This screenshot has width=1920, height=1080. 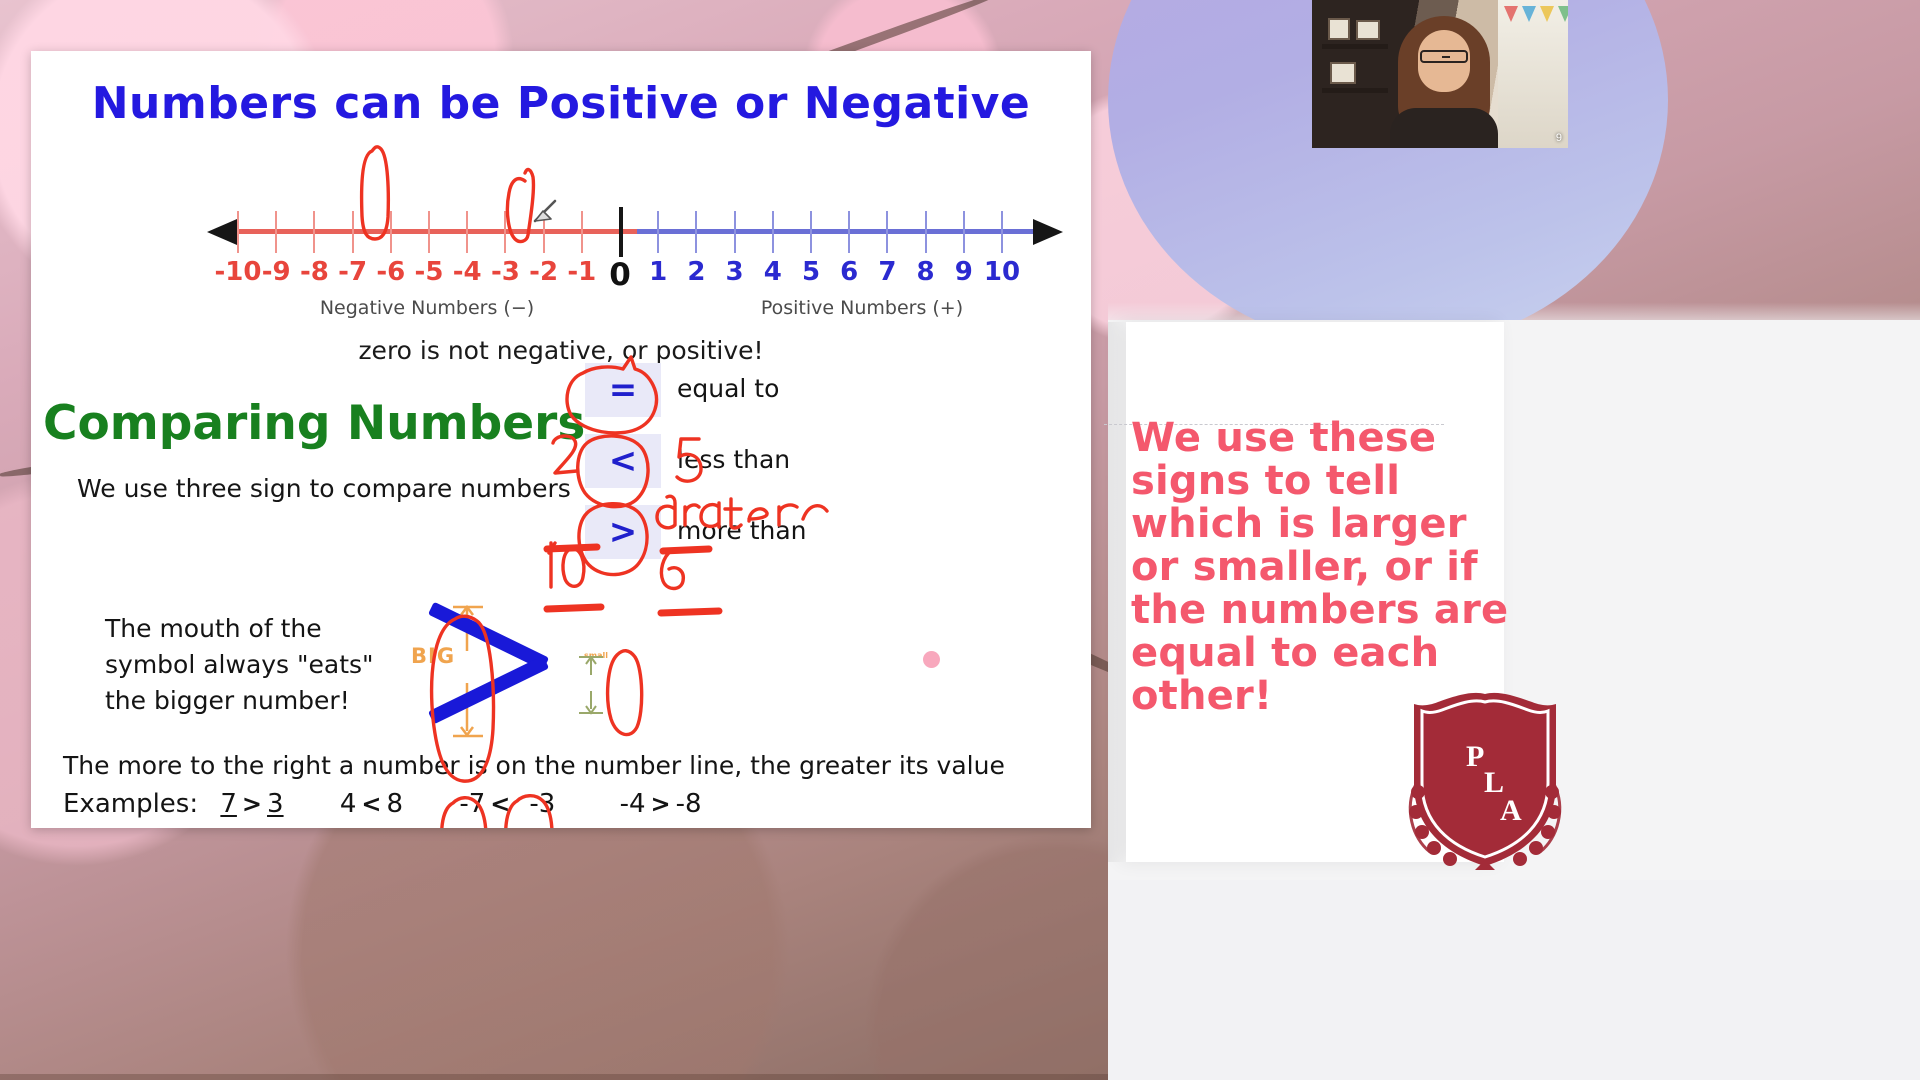 I want to click on example-3-op: <, so click(x=500, y=804).